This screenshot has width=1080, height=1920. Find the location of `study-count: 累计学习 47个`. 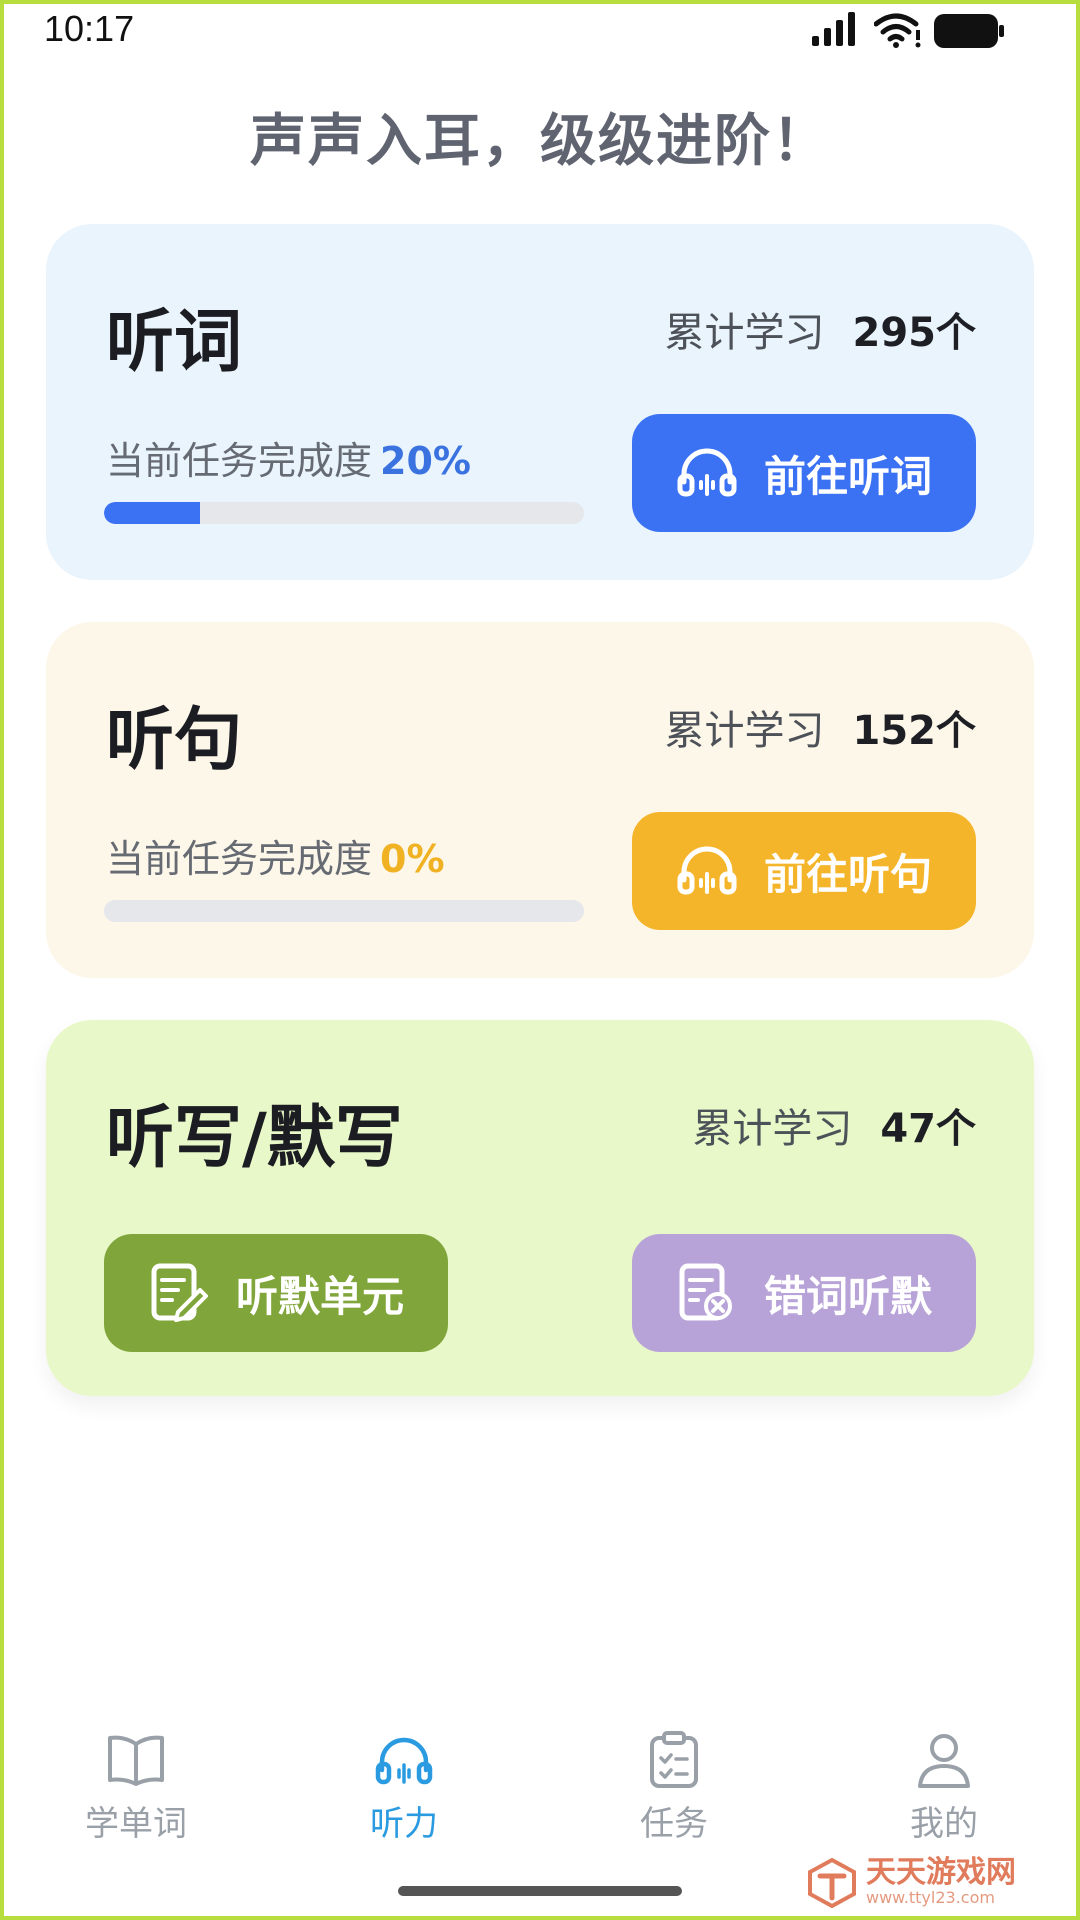

study-count: 累计学习 47个 is located at coordinates (834, 1125).